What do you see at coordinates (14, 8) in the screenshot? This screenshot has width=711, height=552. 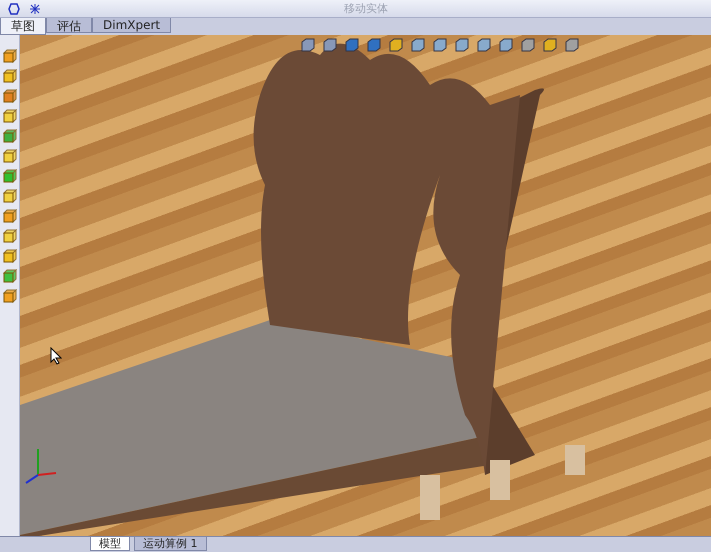 I see `hexagon-icon` at bounding box center [14, 8].